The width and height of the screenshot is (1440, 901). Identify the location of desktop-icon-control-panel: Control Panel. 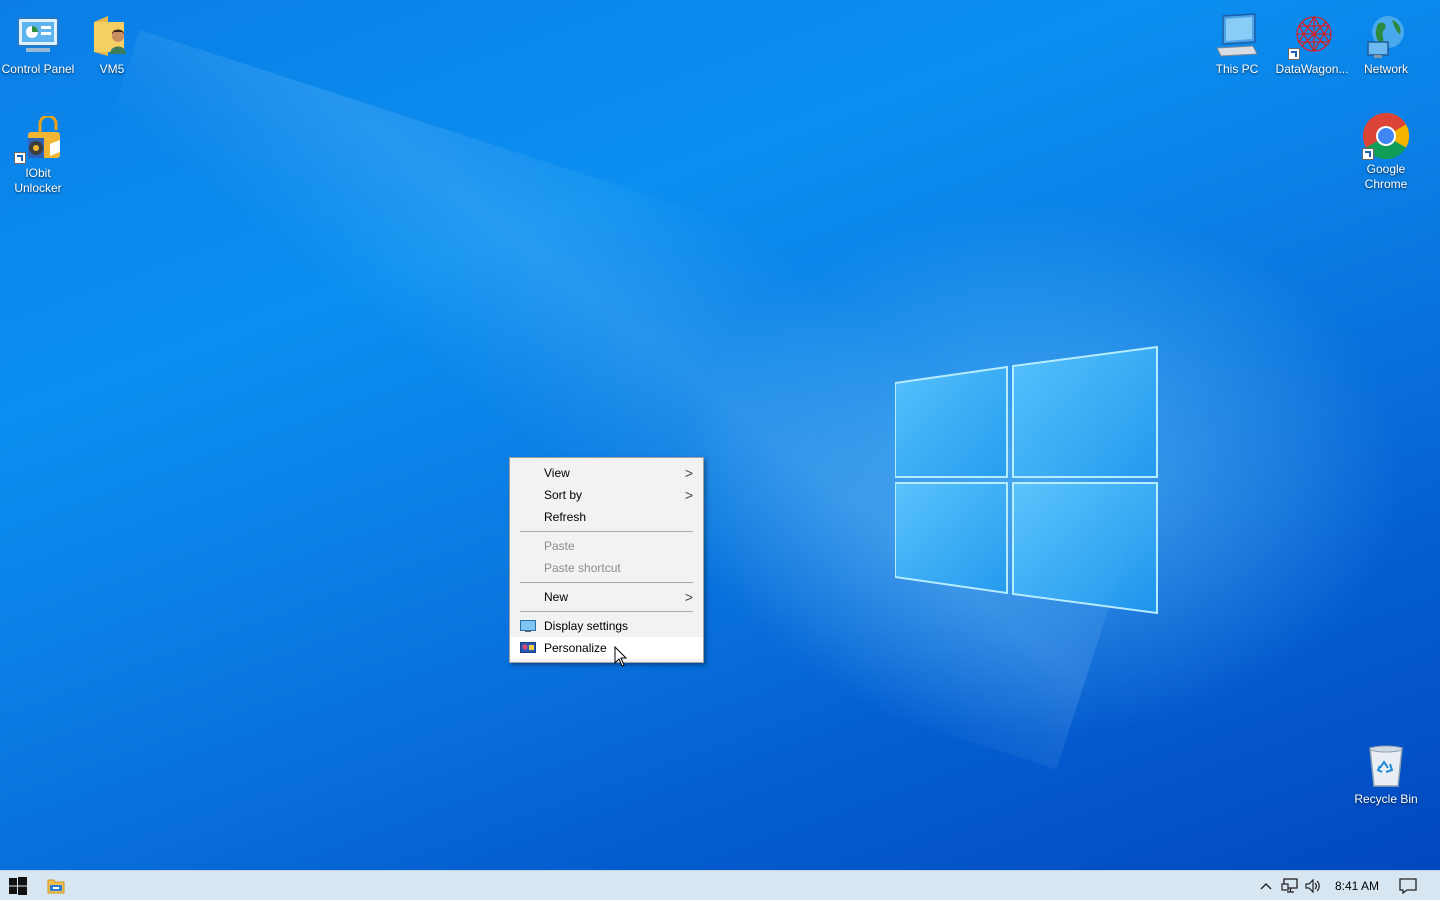
(38, 44).